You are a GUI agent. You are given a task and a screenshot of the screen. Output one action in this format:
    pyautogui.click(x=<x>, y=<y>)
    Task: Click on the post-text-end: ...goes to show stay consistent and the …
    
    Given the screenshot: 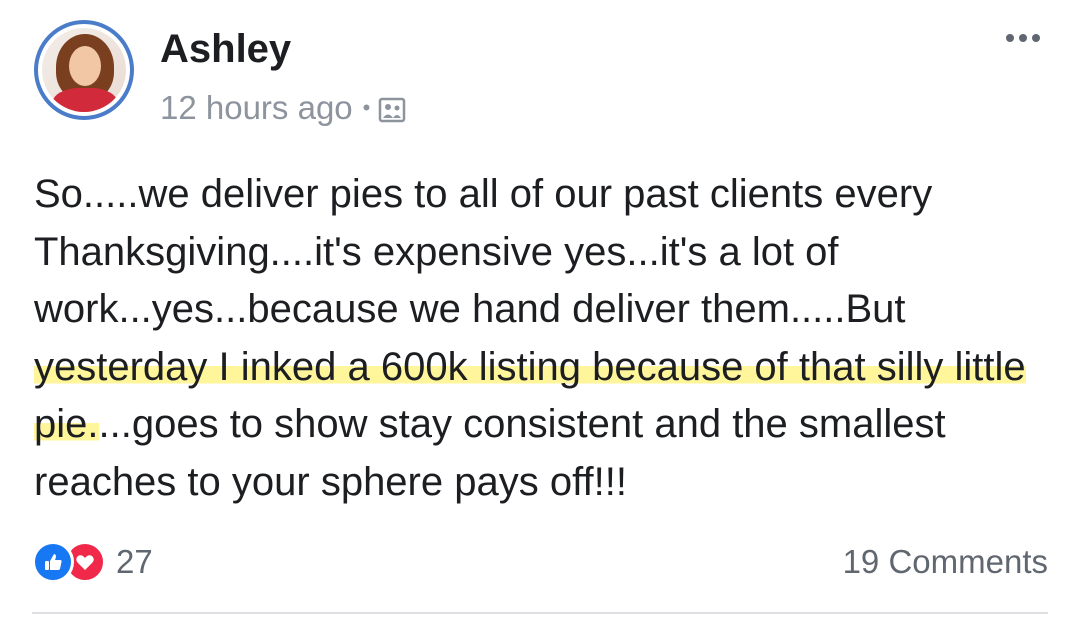 What is the action you would take?
    pyautogui.click(x=490, y=453)
    